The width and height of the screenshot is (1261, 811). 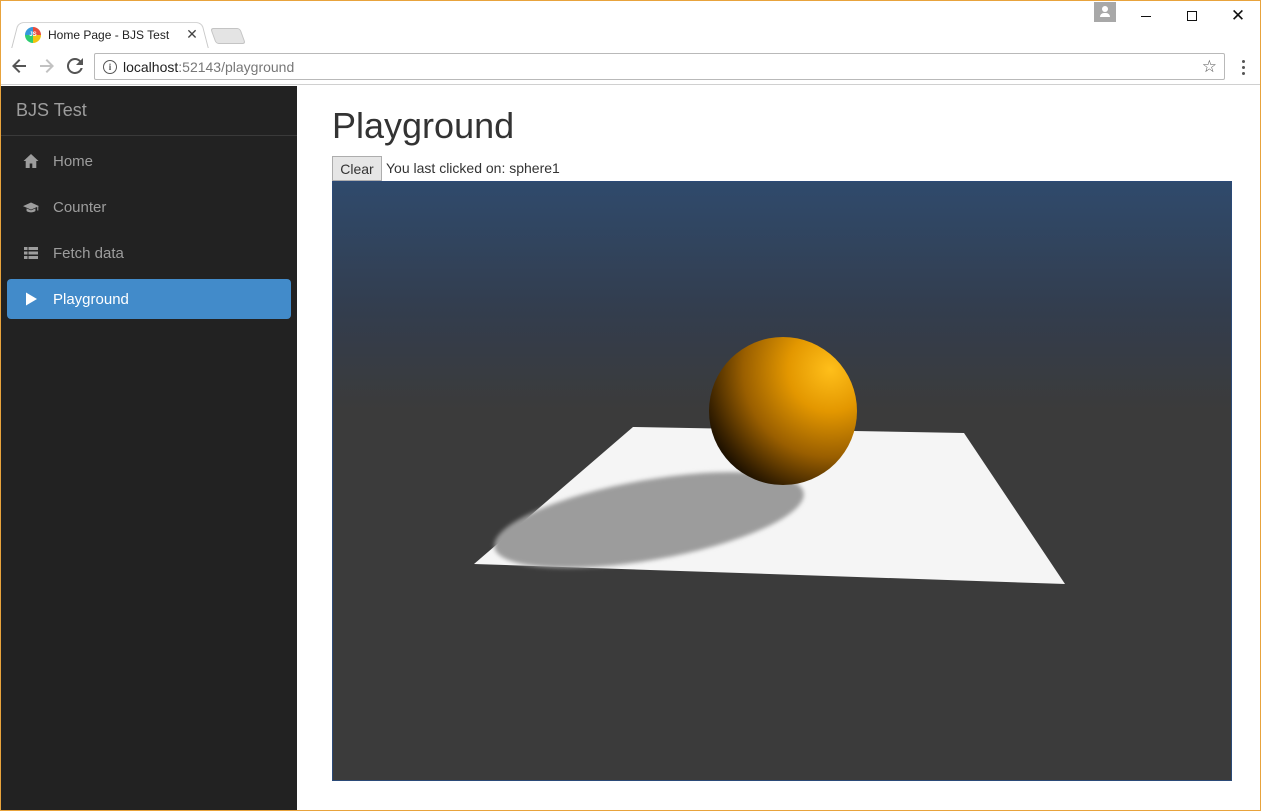 I want to click on sidebar-item-home: Home, so click(x=149, y=161).